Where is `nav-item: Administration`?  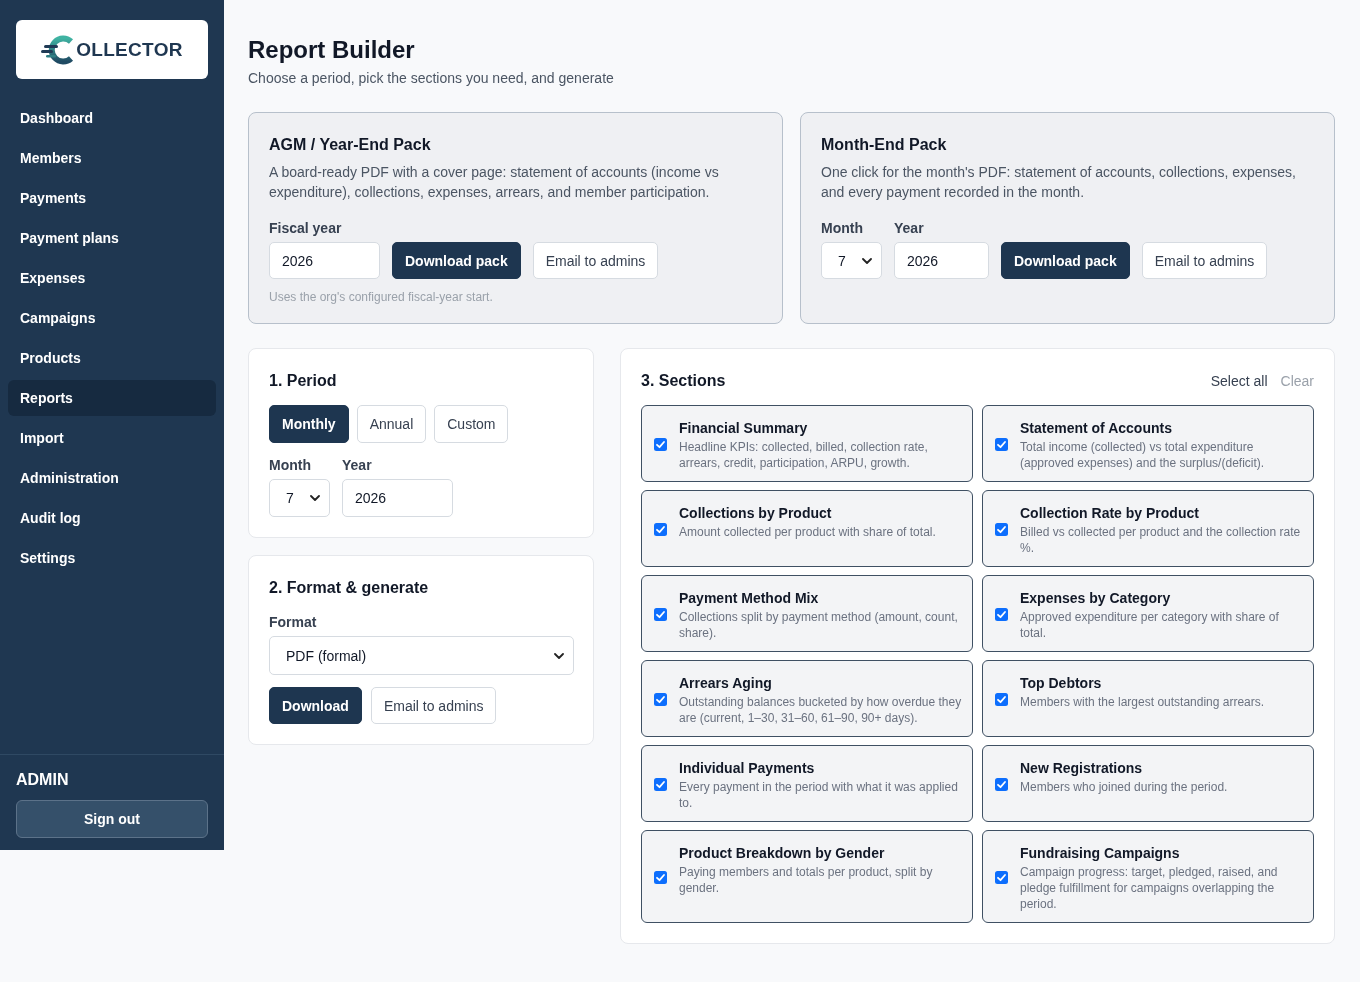 nav-item: Administration is located at coordinates (112, 478).